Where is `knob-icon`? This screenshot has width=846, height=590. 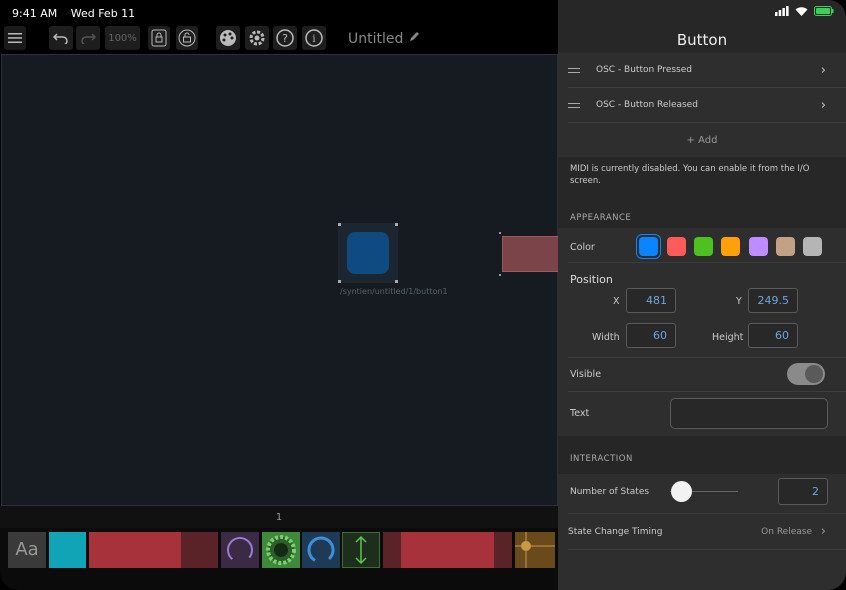
knob-icon is located at coordinates (240, 550).